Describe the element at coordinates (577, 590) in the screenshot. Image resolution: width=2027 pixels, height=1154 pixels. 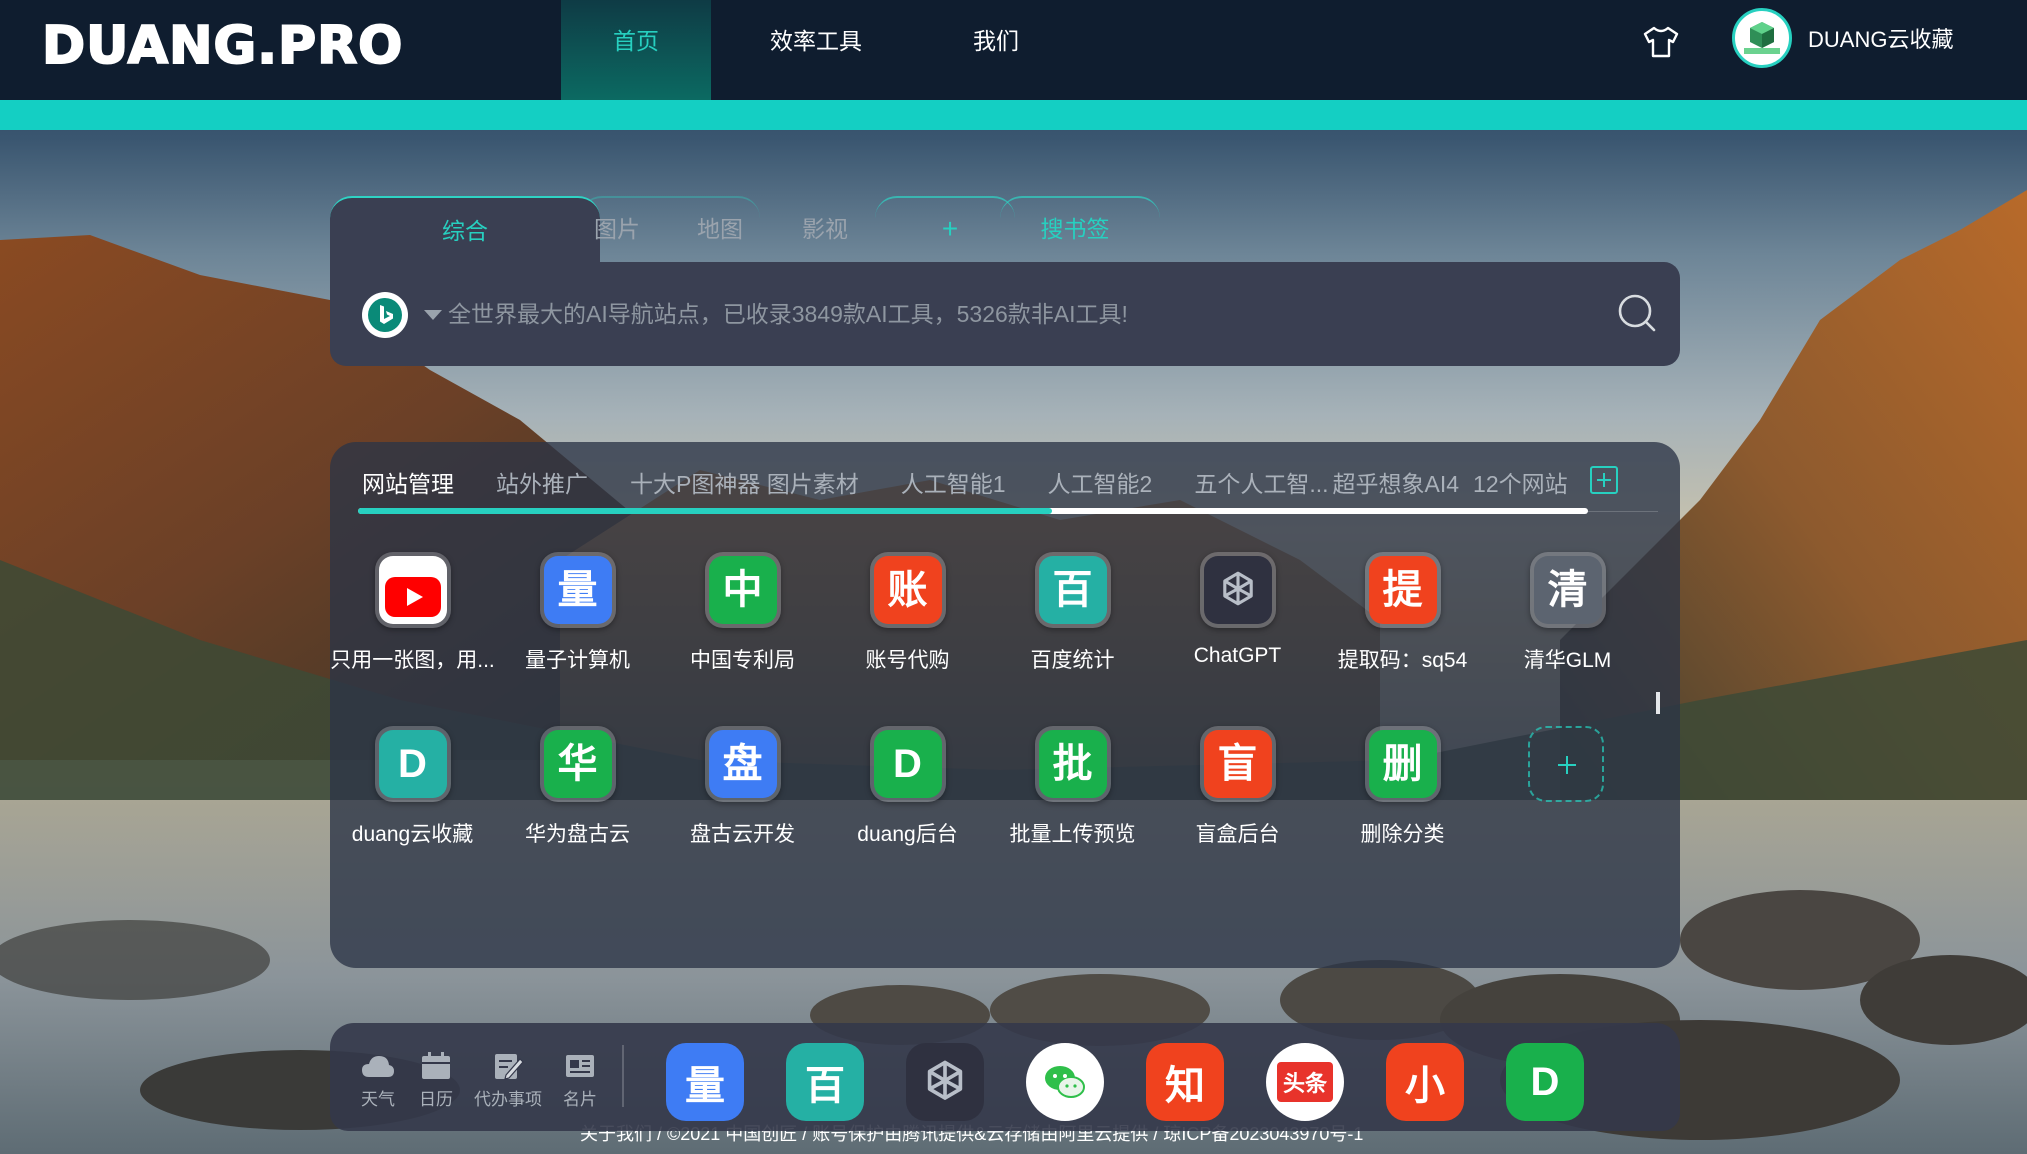
I see `text-icon: 量` at that location.